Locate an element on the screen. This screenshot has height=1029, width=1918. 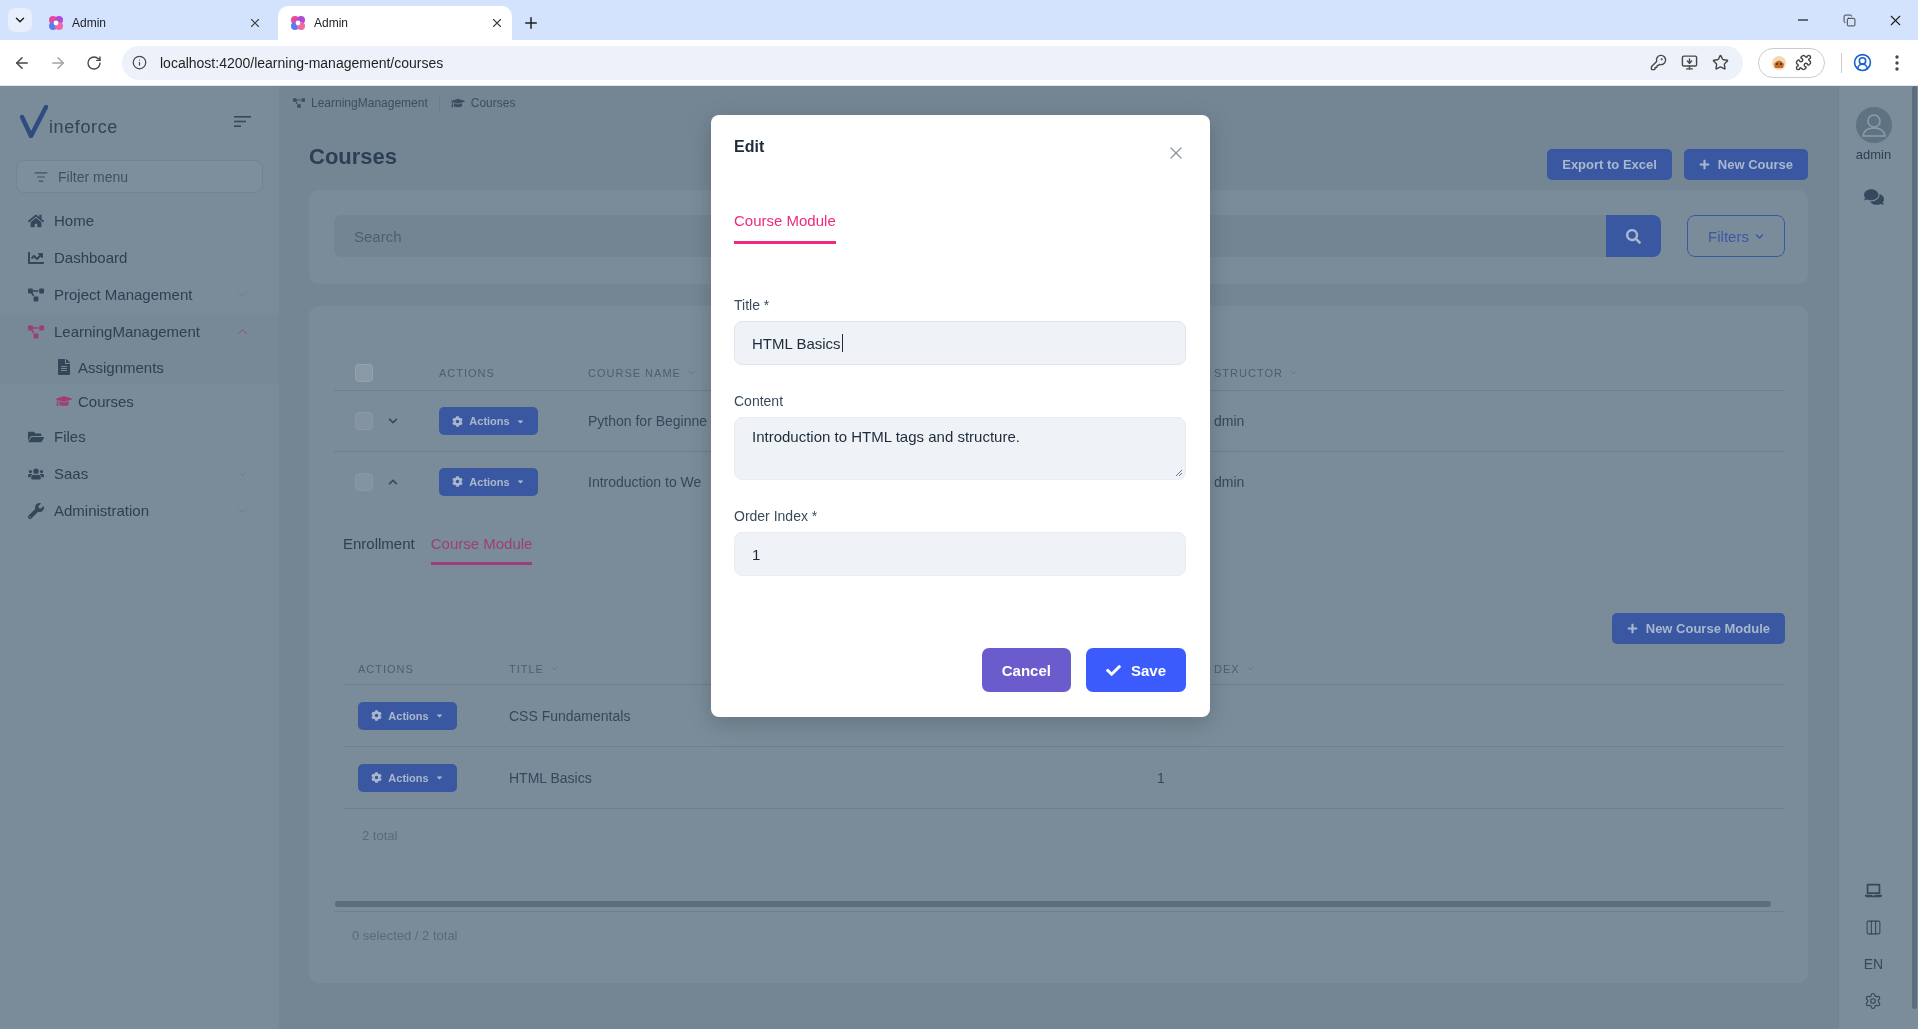
page-title: Courses is located at coordinates (353, 157).